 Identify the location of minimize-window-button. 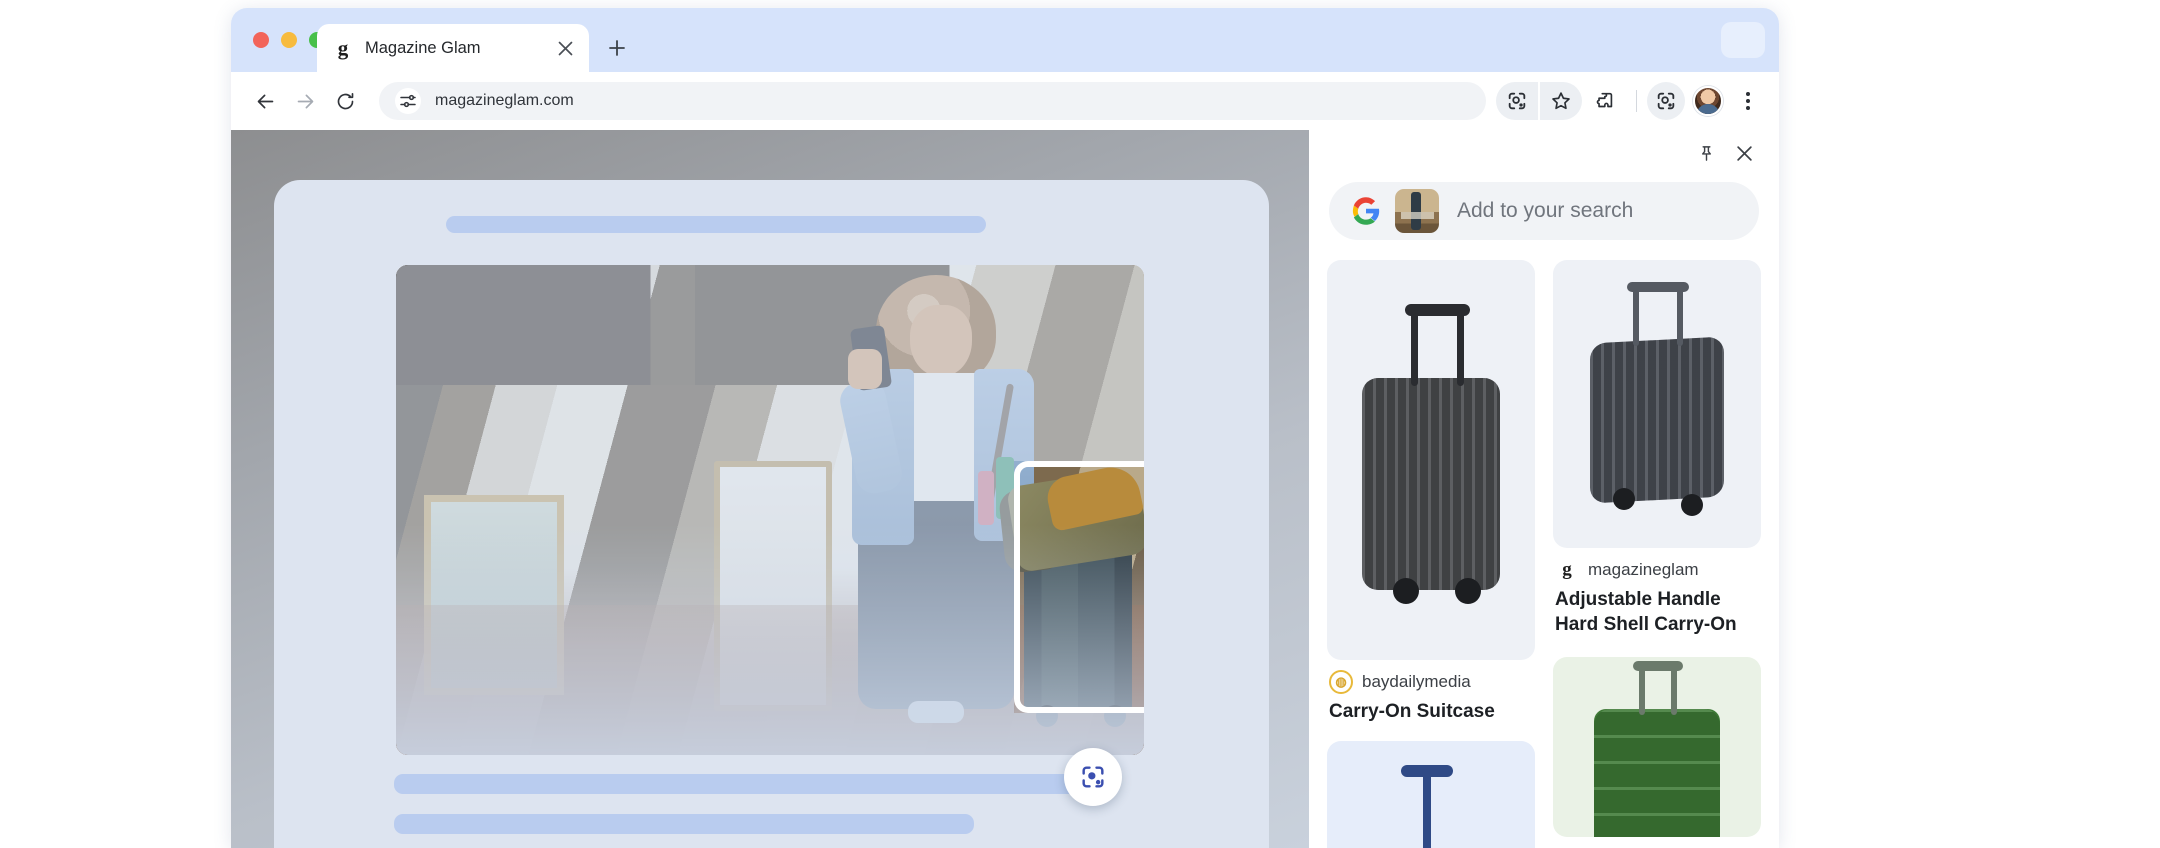
(289, 40).